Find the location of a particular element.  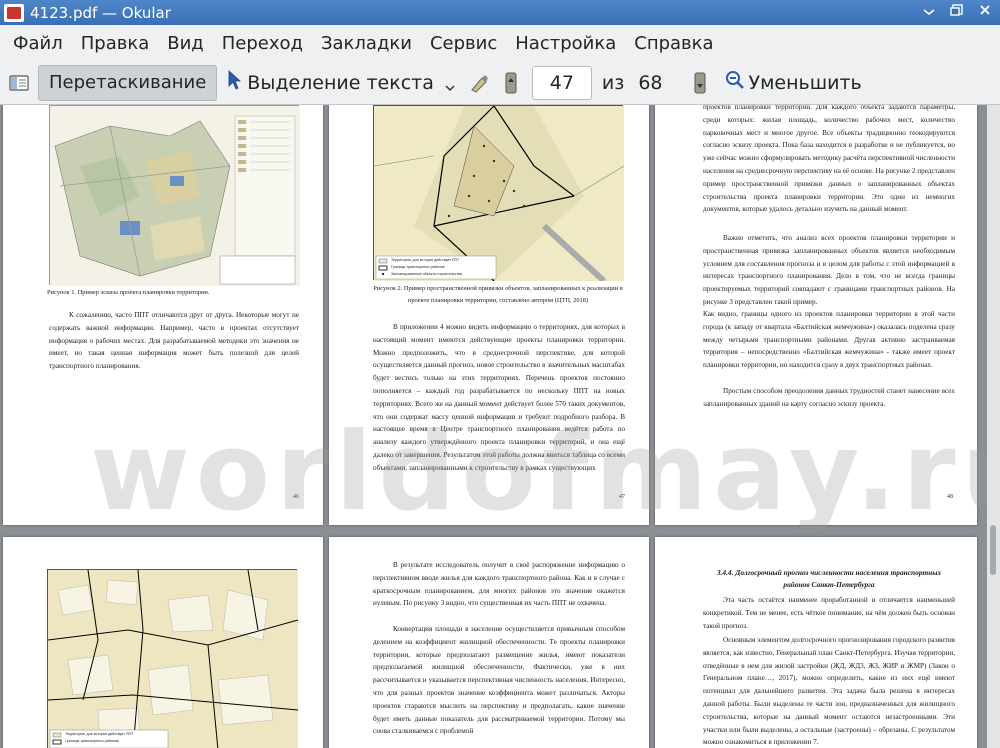

scrollbar-thumb is located at coordinates (993, 550).